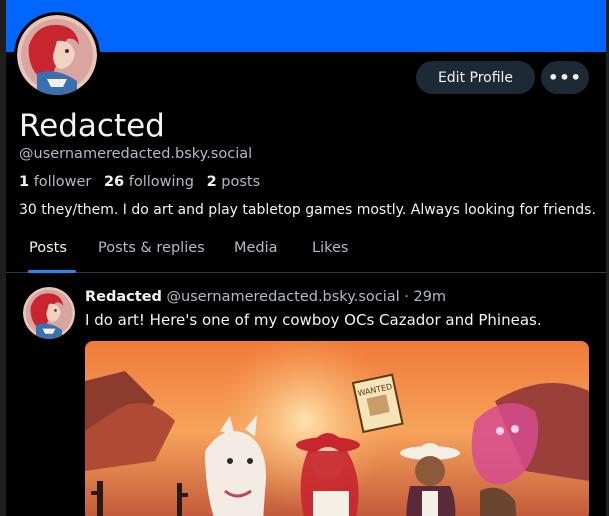 This screenshot has width=609, height=516. I want to click on tab-likes: Likes, so click(330, 248).